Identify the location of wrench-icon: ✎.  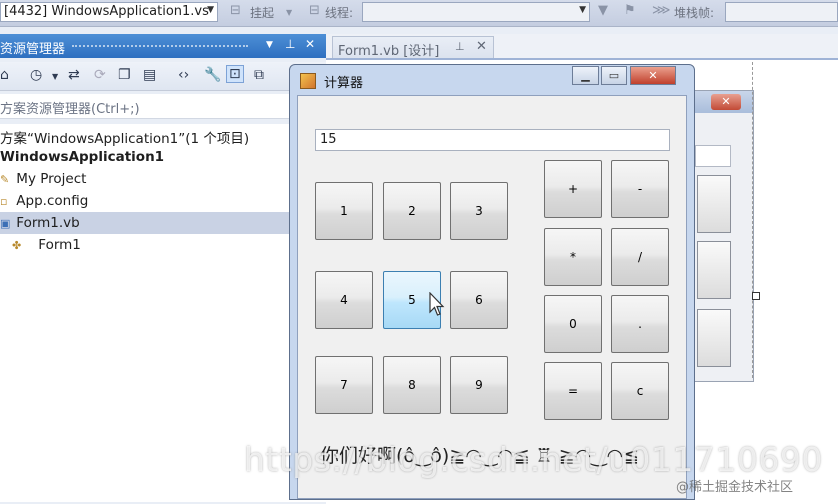
(5, 179).